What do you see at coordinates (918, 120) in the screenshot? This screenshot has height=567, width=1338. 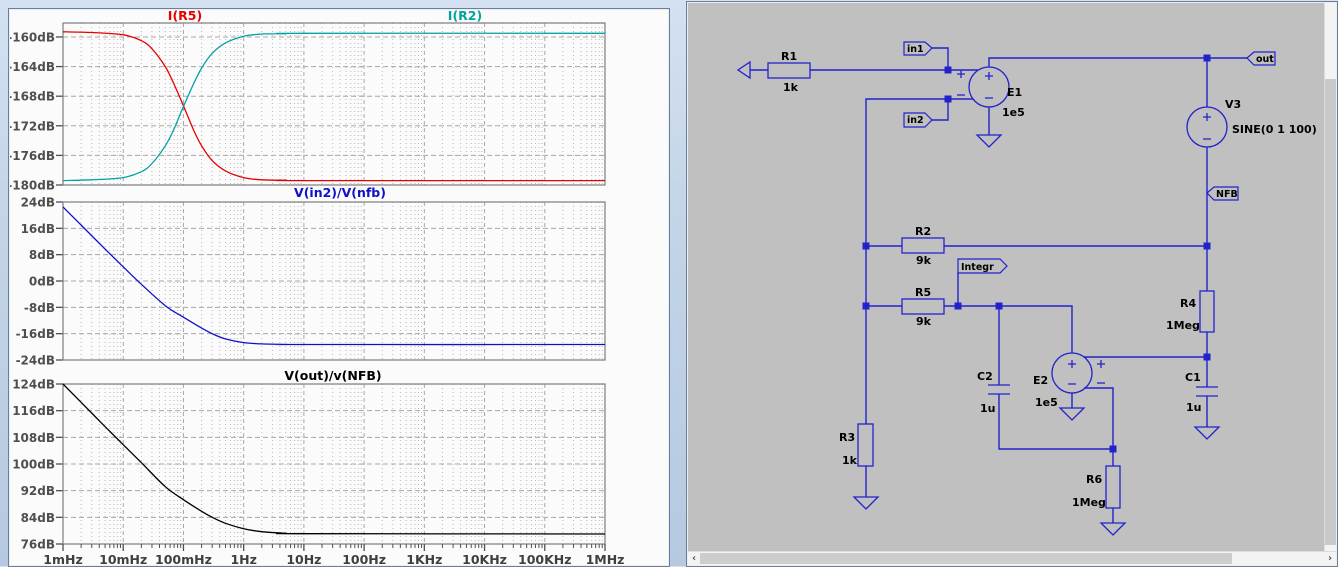 I see `net-flag-in2: in2` at bounding box center [918, 120].